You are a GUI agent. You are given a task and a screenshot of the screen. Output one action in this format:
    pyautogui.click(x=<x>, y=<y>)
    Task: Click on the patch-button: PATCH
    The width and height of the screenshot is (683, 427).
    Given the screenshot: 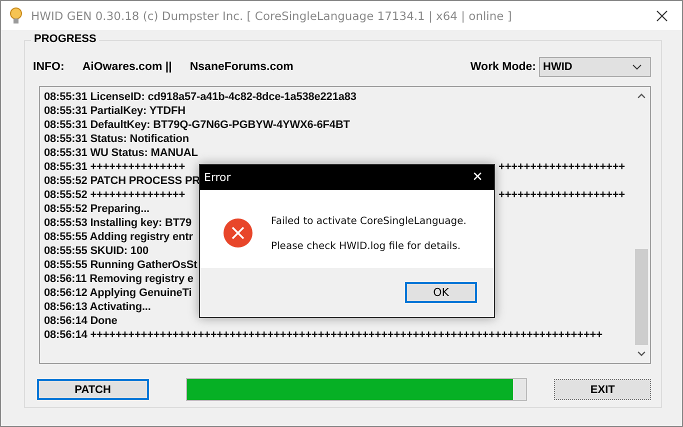 What is the action you would take?
    pyautogui.click(x=93, y=389)
    